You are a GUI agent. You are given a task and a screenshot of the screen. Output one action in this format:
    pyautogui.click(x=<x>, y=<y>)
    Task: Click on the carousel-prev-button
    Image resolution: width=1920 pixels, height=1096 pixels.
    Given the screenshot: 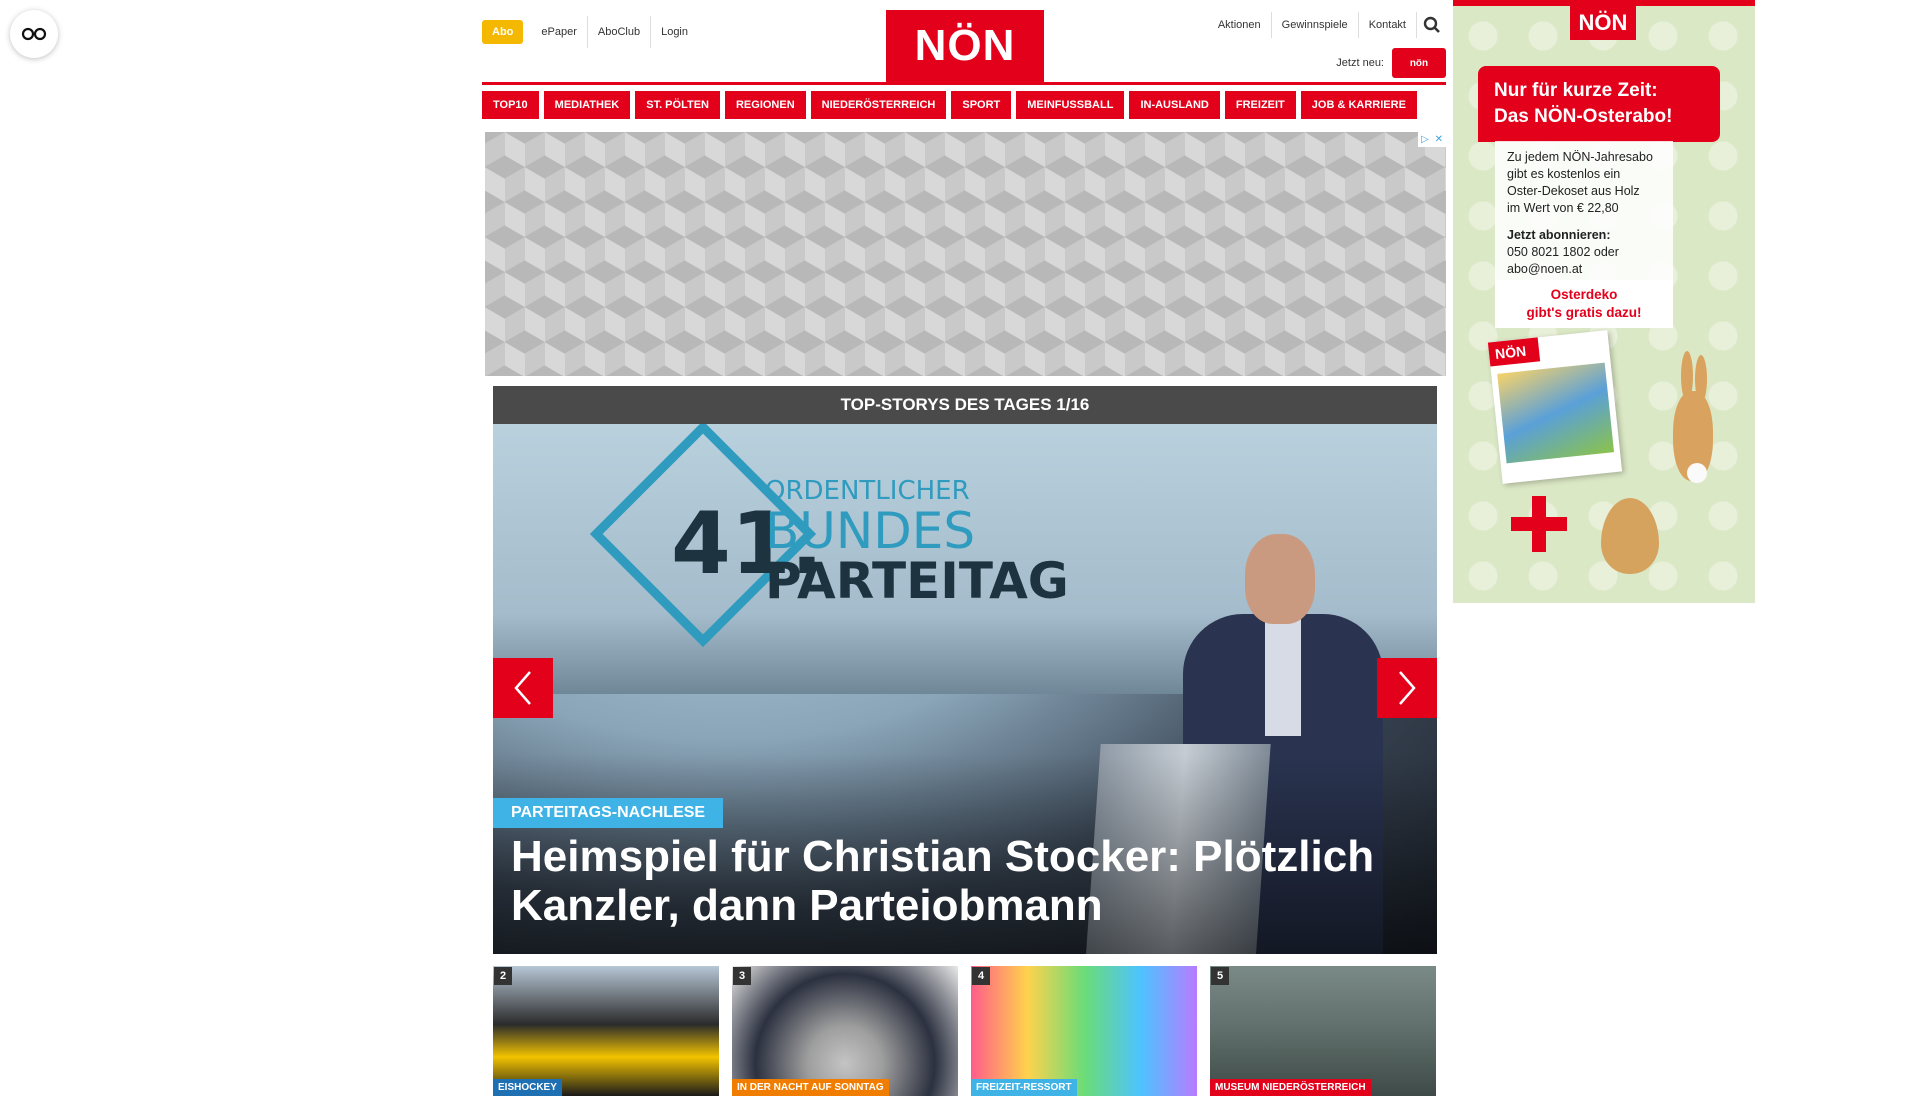 What is the action you would take?
    pyautogui.click(x=523, y=688)
    